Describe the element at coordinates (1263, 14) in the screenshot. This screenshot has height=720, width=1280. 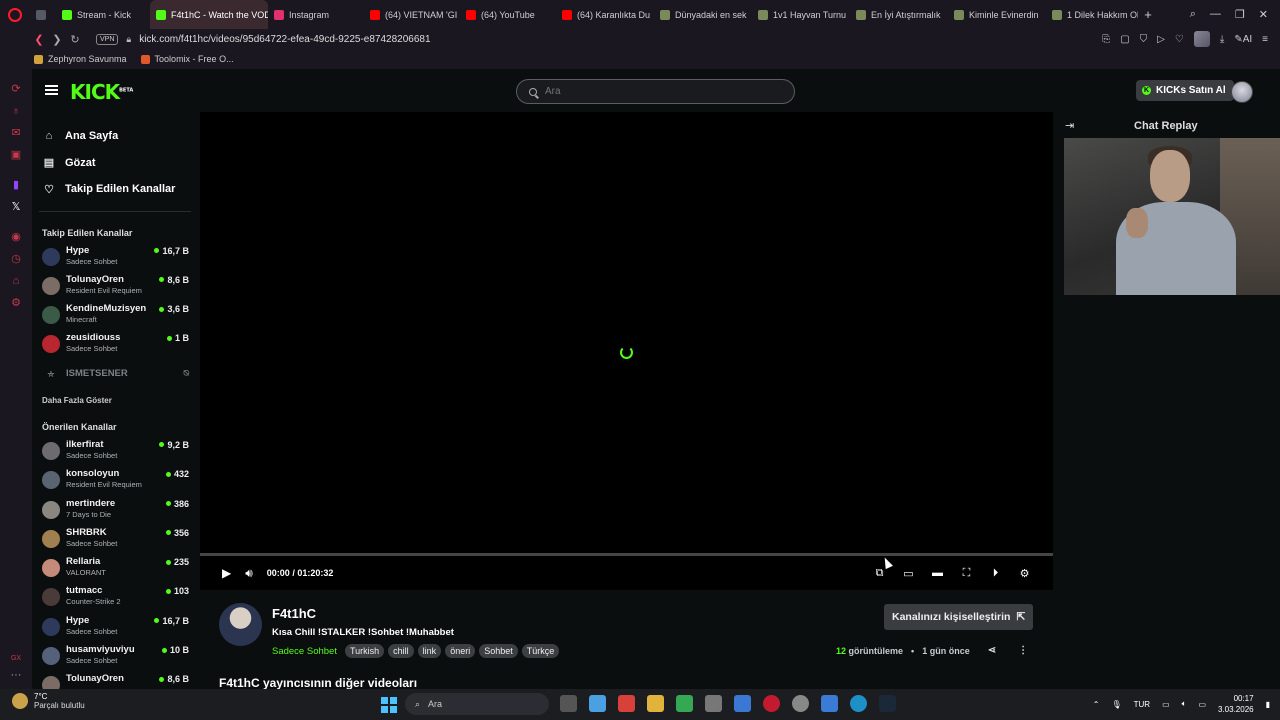
I see `close-window-icon: ✕` at that location.